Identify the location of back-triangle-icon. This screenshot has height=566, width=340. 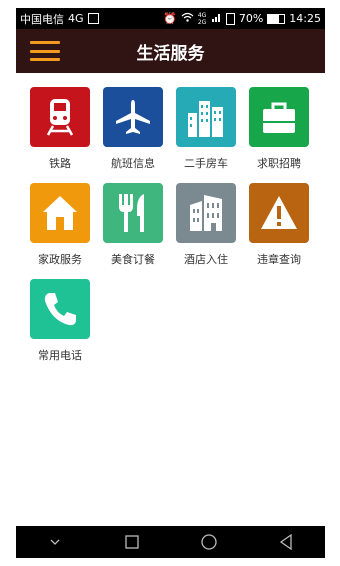
(286, 542).